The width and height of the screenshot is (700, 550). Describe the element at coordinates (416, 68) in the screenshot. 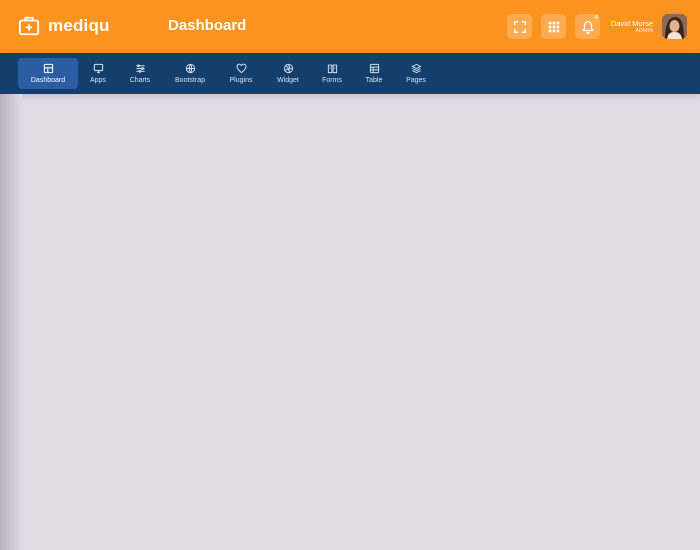

I see `layers-icon` at that location.